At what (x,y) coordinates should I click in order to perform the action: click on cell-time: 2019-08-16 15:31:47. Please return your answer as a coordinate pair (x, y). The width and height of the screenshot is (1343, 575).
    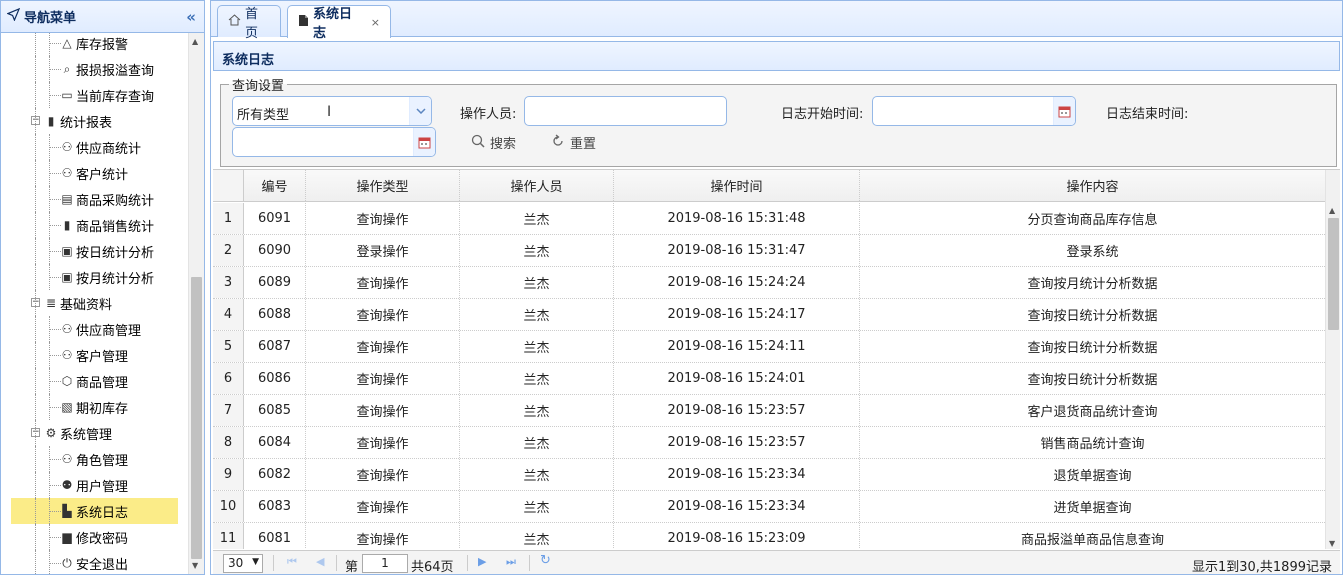
    Looking at the image, I should click on (737, 250).